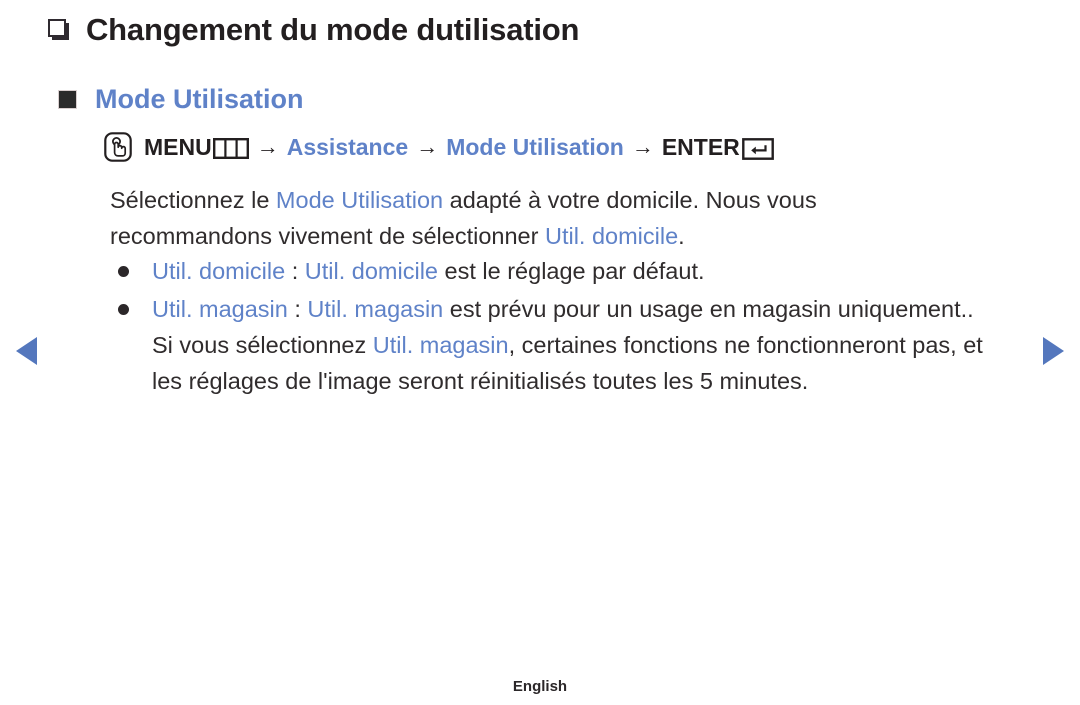 This screenshot has width=1080, height=705. What do you see at coordinates (535, 146) in the screenshot?
I see `menu-path-step-mode-utilisation: Mode Utilisation` at bounding box center [535, 146].